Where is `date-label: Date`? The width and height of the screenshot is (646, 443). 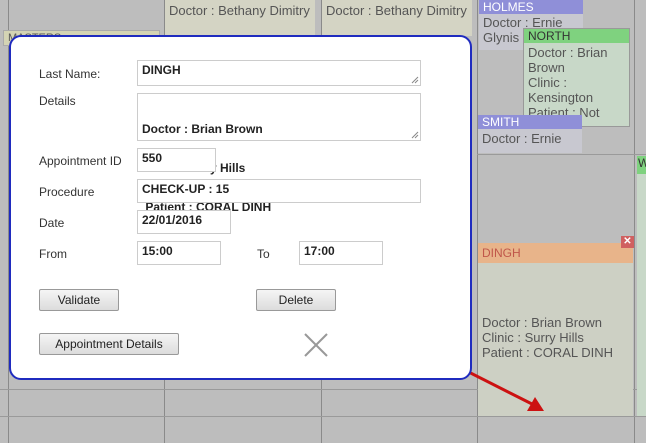 date-label: Date is located at coordinates (52, 223).